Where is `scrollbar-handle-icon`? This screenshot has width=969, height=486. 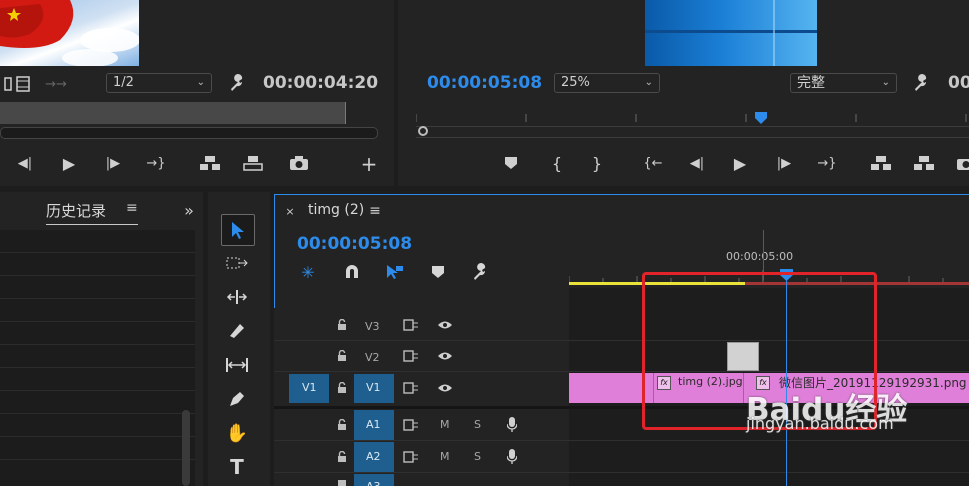 scrollbar-handle-icon is located at coordinates (423, 131).